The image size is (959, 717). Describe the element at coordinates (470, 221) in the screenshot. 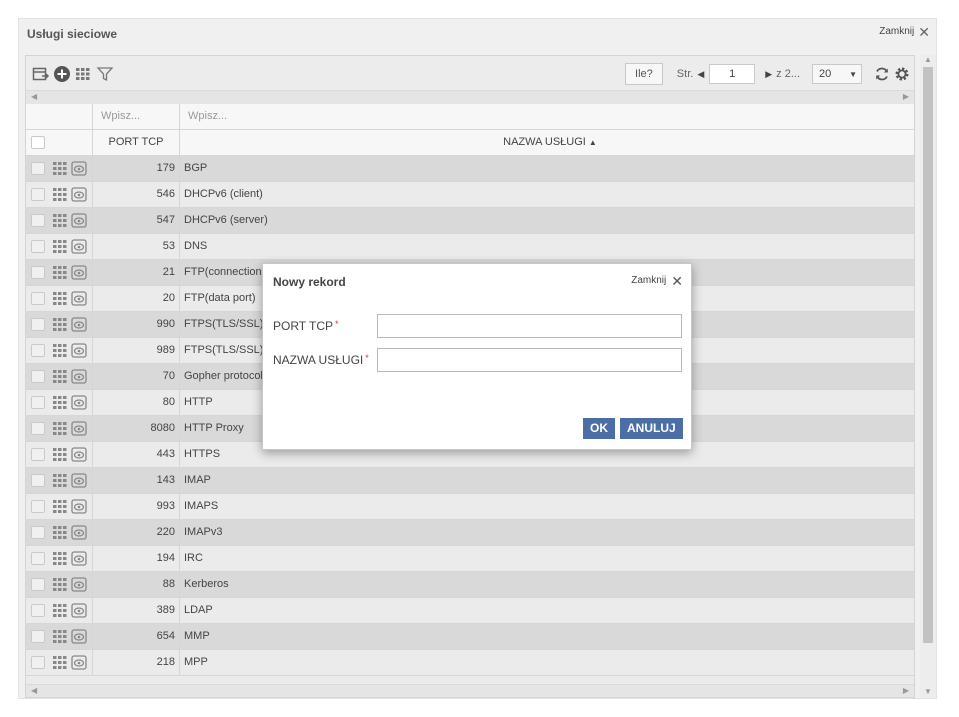

I see `table-row: 547 DHCPv6 (server)` at that location.